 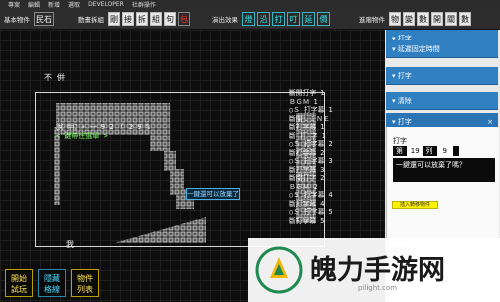 I want to click on effect-btn-3: 打, so click(x=278, y=19).